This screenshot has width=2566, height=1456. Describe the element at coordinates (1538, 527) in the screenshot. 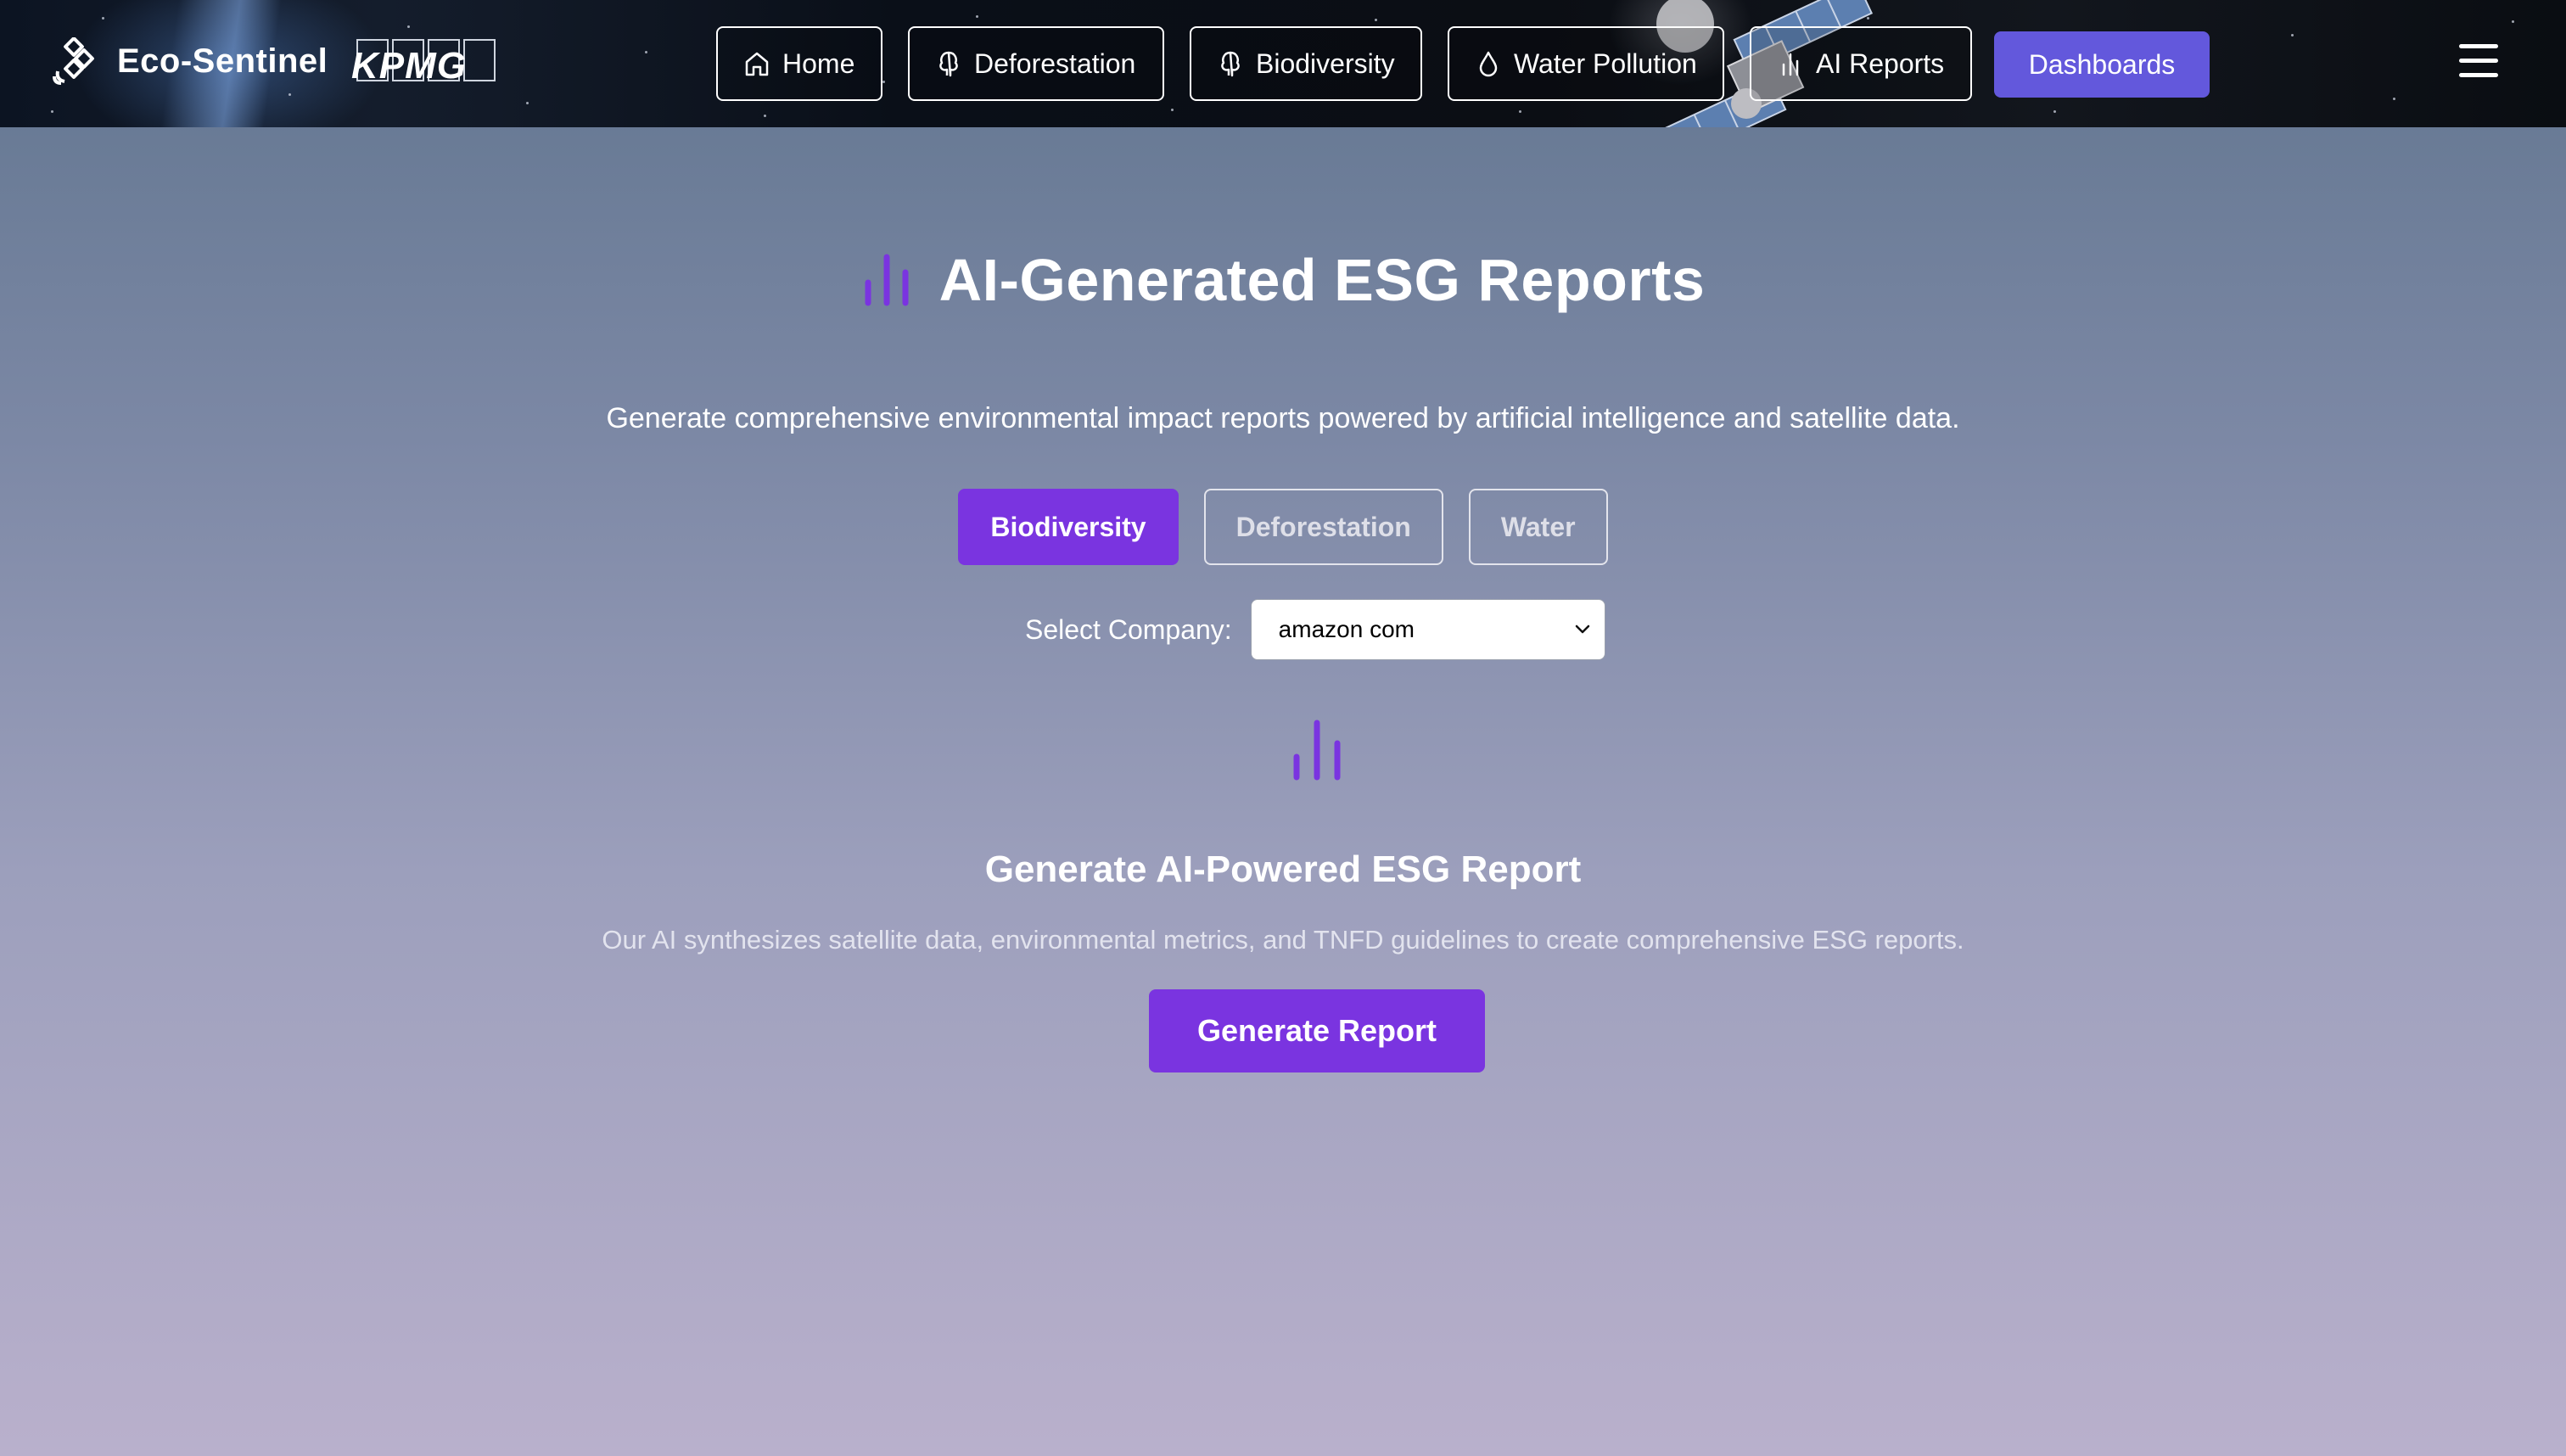

I see `tab-water: Water` at that location.